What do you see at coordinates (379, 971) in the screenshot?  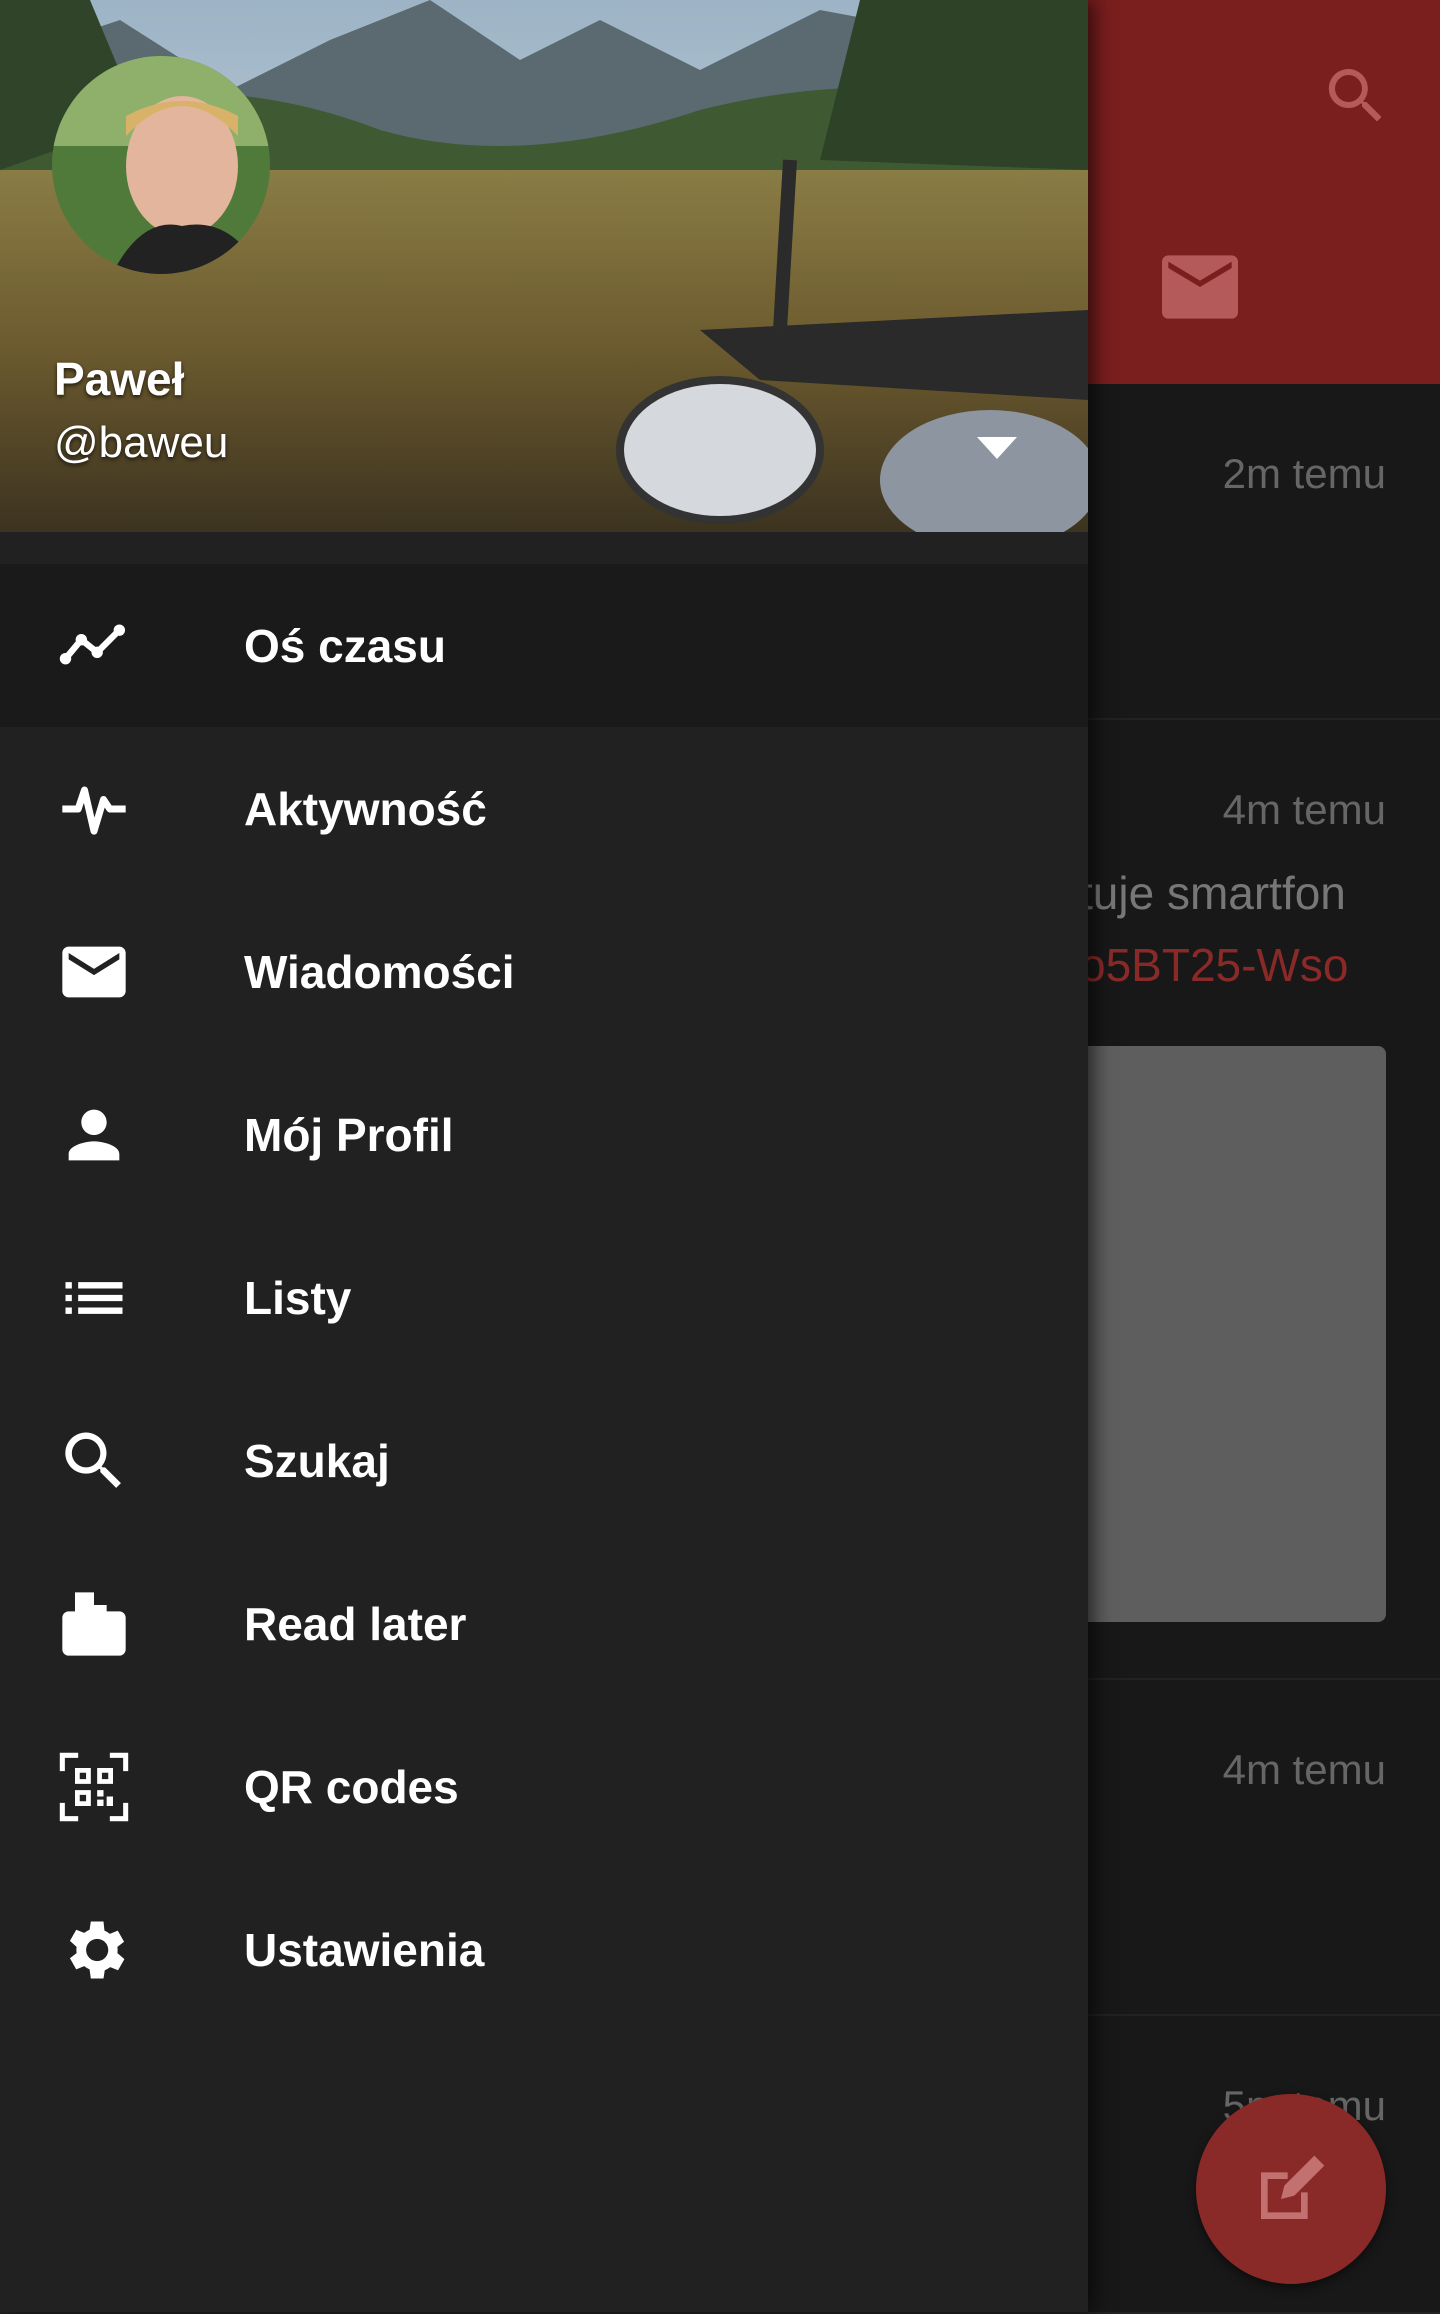 I see `menu-item-label: Wiadomości` at bounding box center [379, 971].